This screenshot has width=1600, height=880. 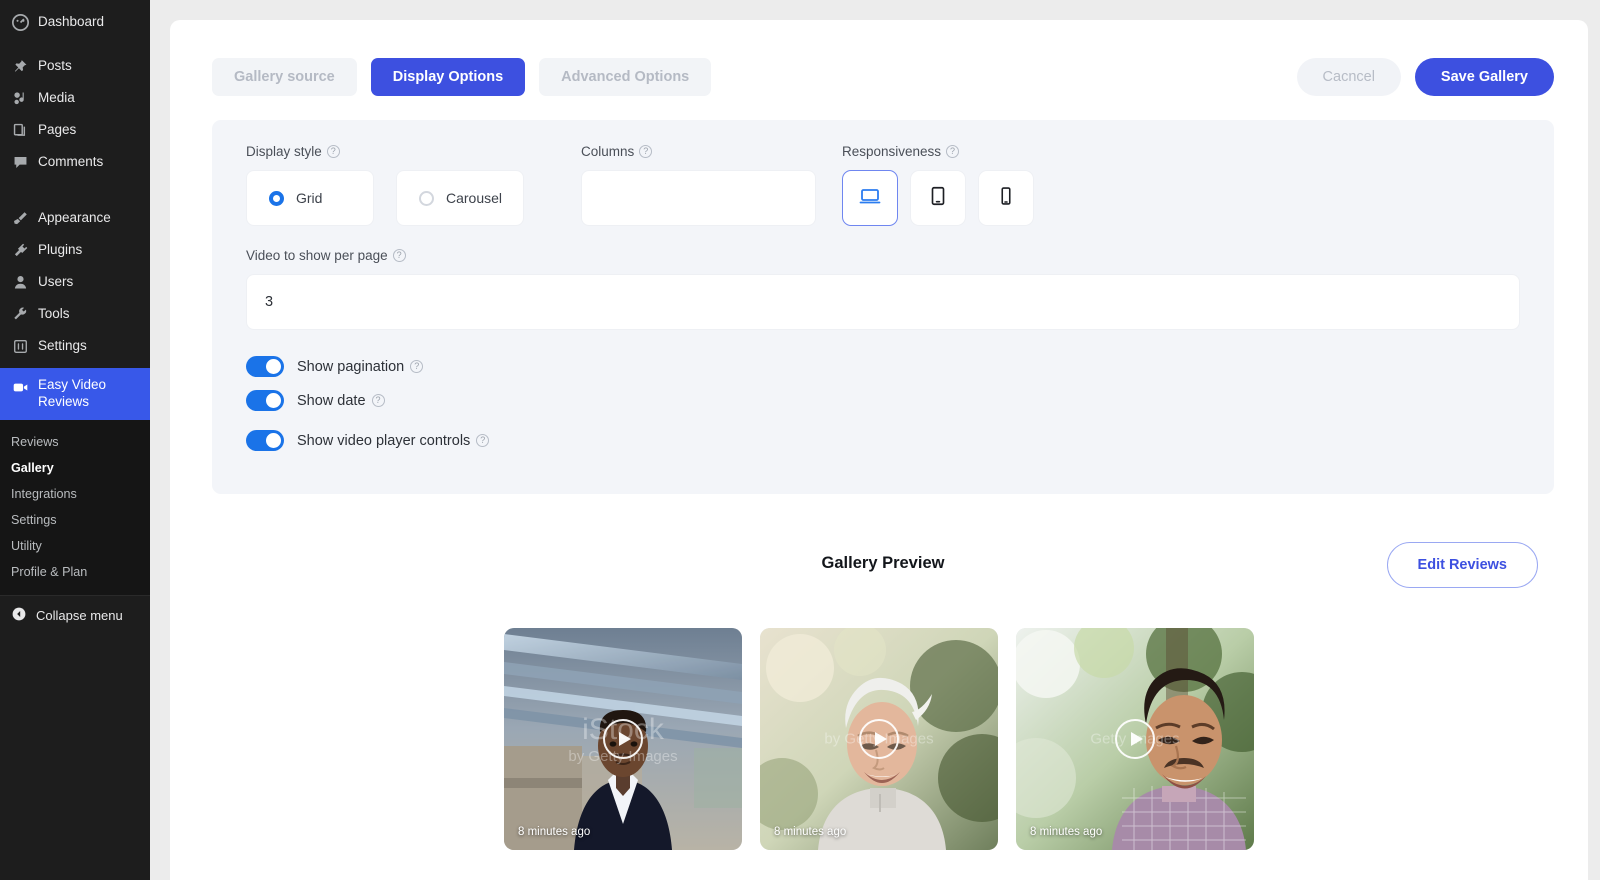 I want to click on mobile-icon, so click(x=1006, y=198).